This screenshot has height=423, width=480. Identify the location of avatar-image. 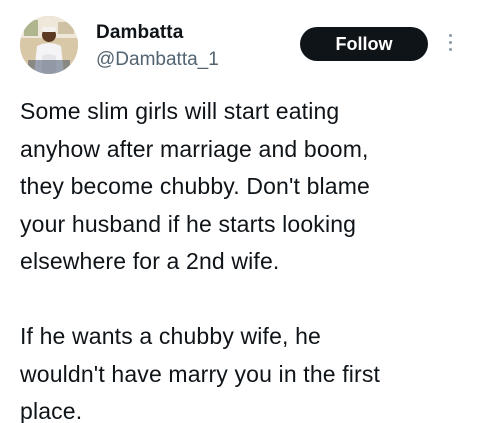
(49, 45).